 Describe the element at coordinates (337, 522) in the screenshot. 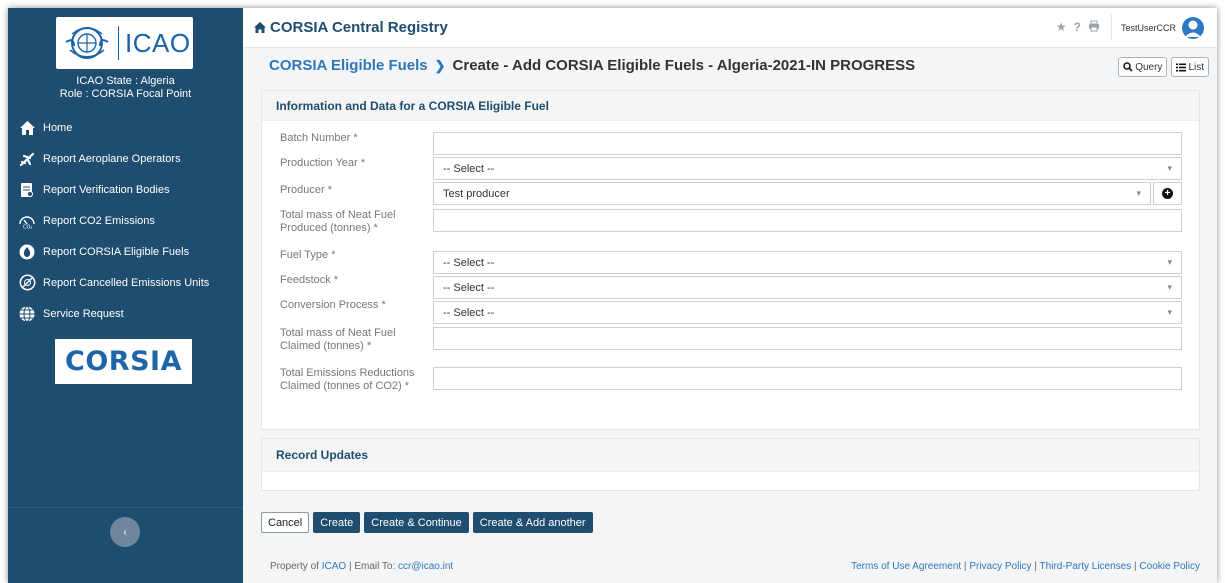

I see `create-button: Create` at that location.